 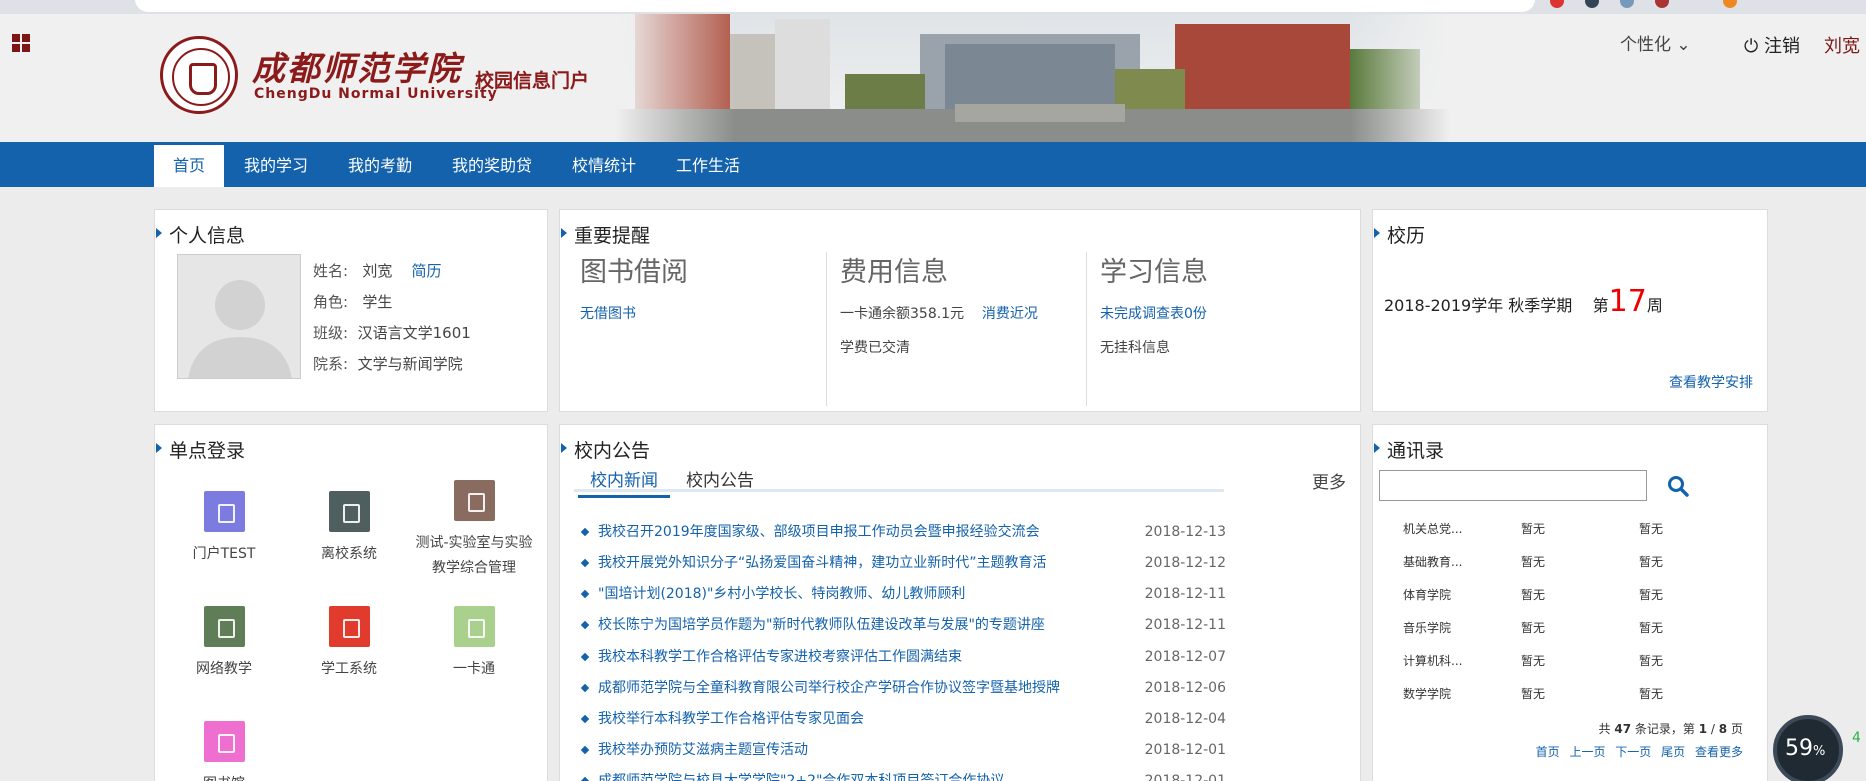 I want to click on news-title: 我校举行本科教学工作合格评估专家见面会, so click(x=731, y=719).